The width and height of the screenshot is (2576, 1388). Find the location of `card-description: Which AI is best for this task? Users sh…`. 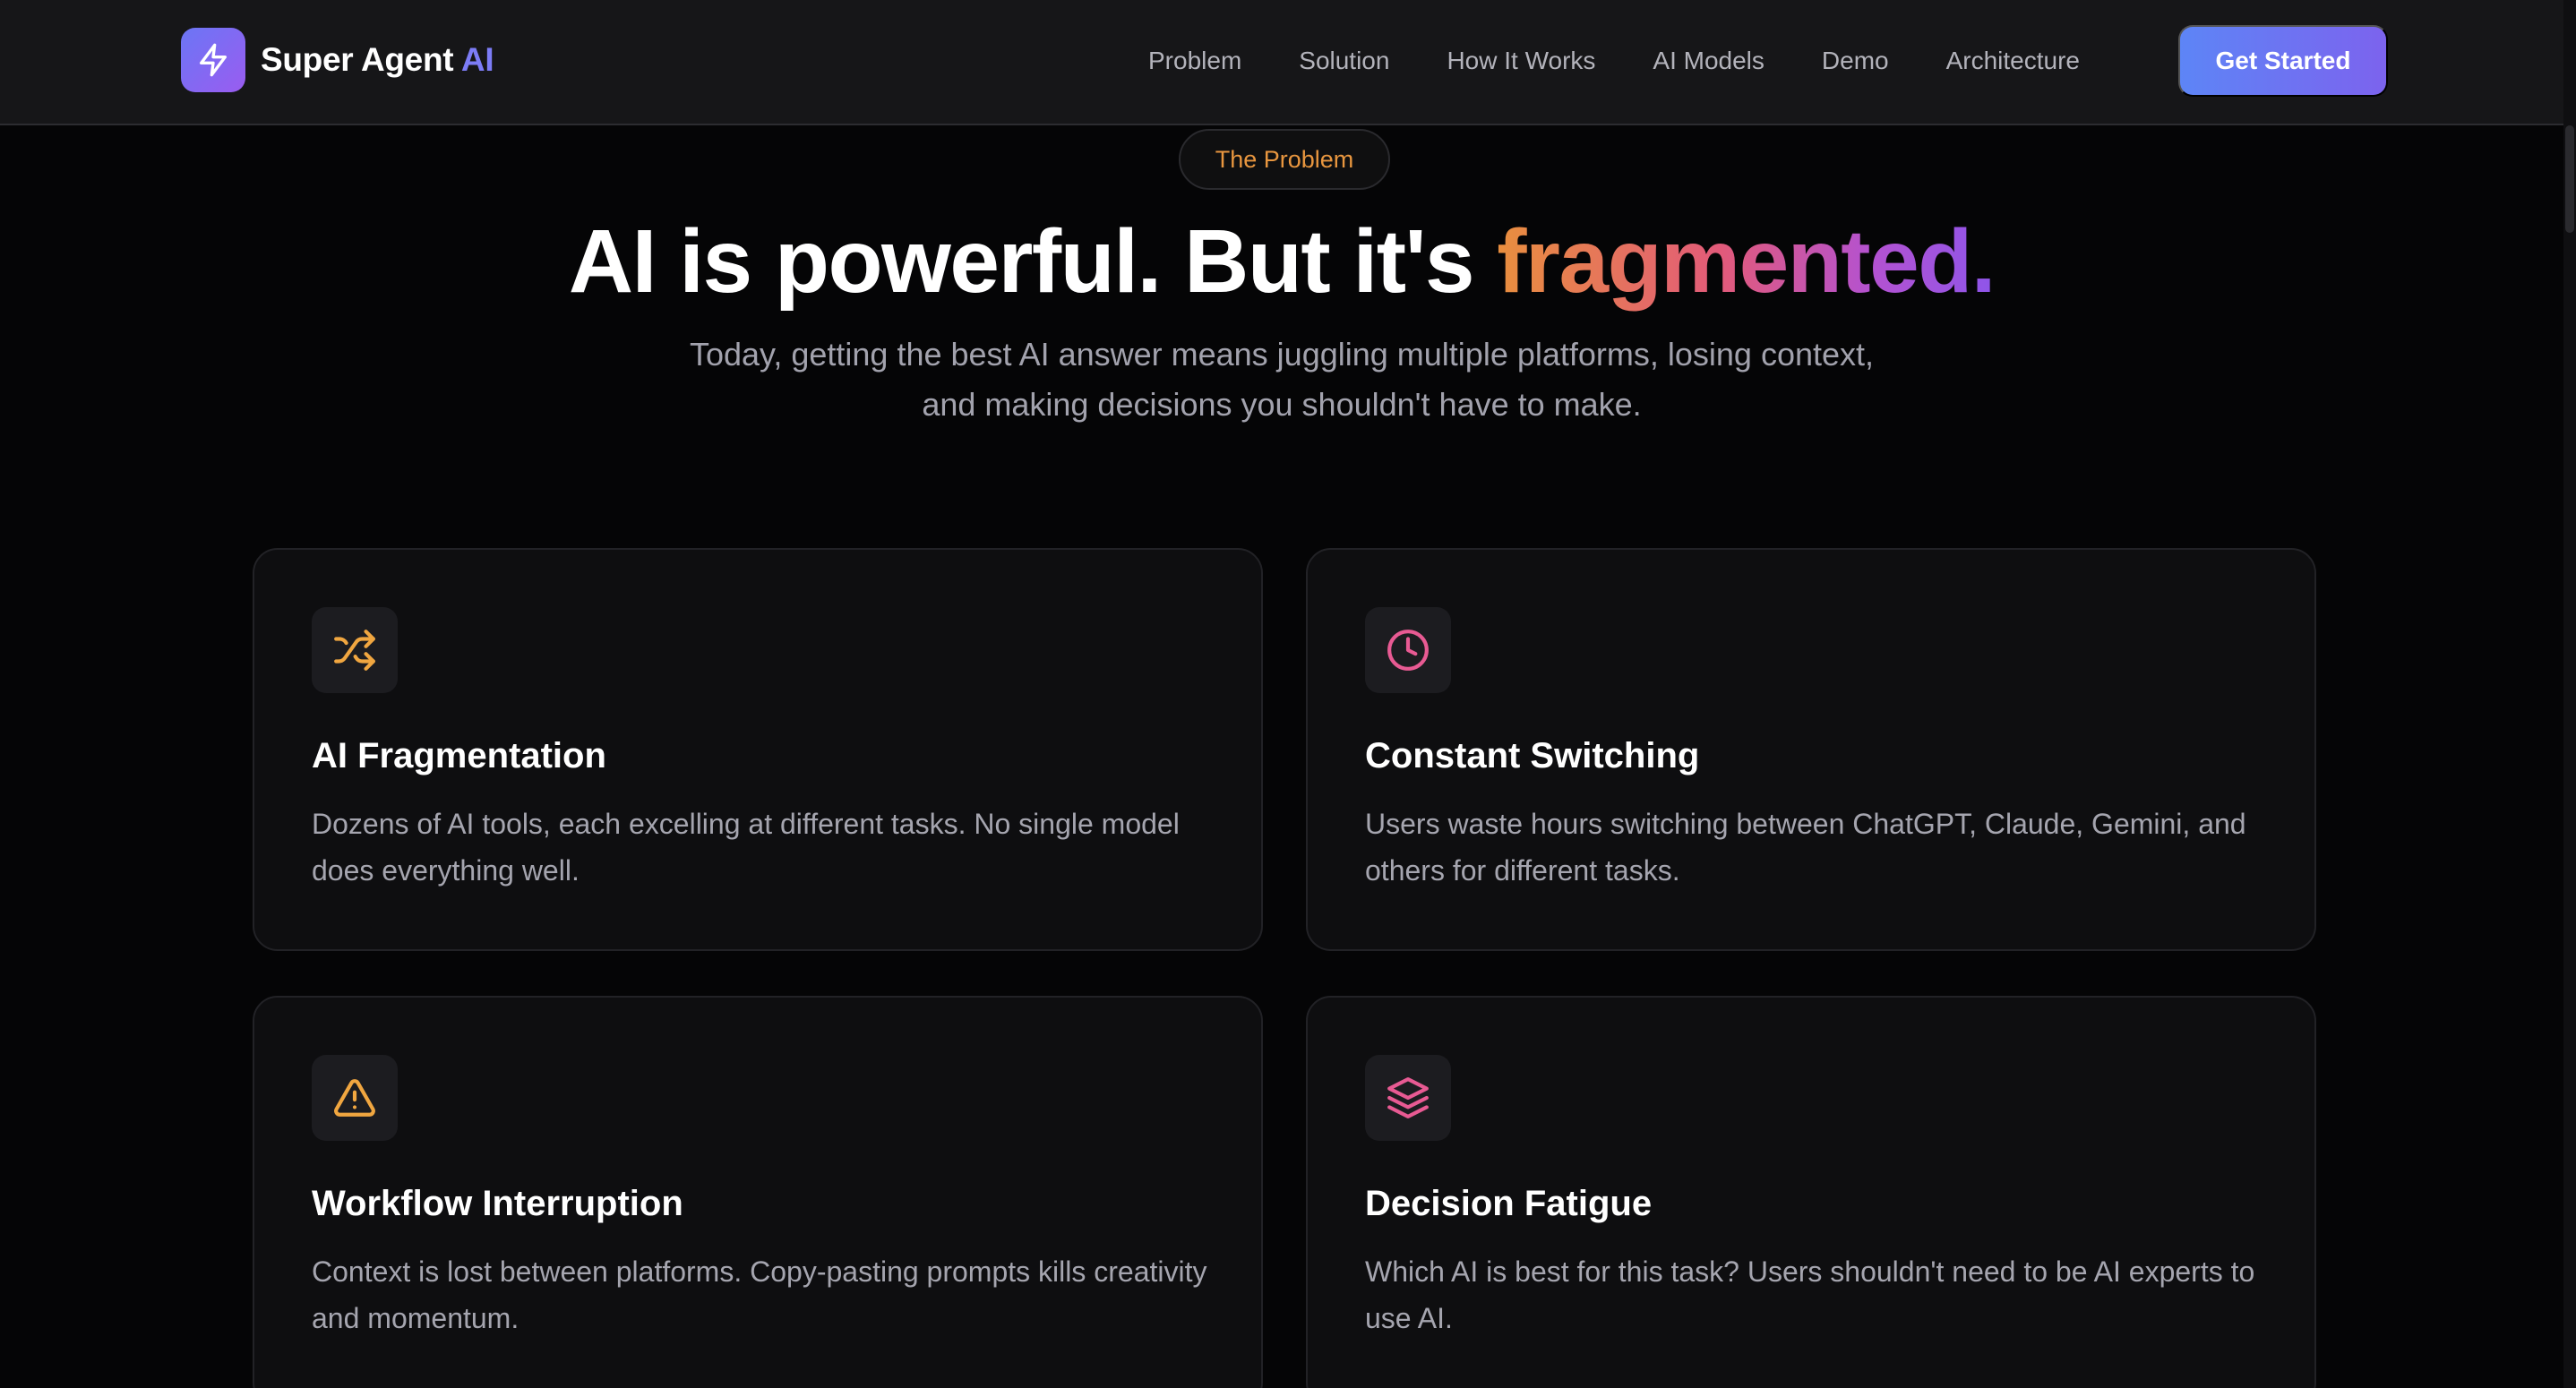

card-description: Which AI is best for this task? Users sh… is located at coordinates (1810, 1294).